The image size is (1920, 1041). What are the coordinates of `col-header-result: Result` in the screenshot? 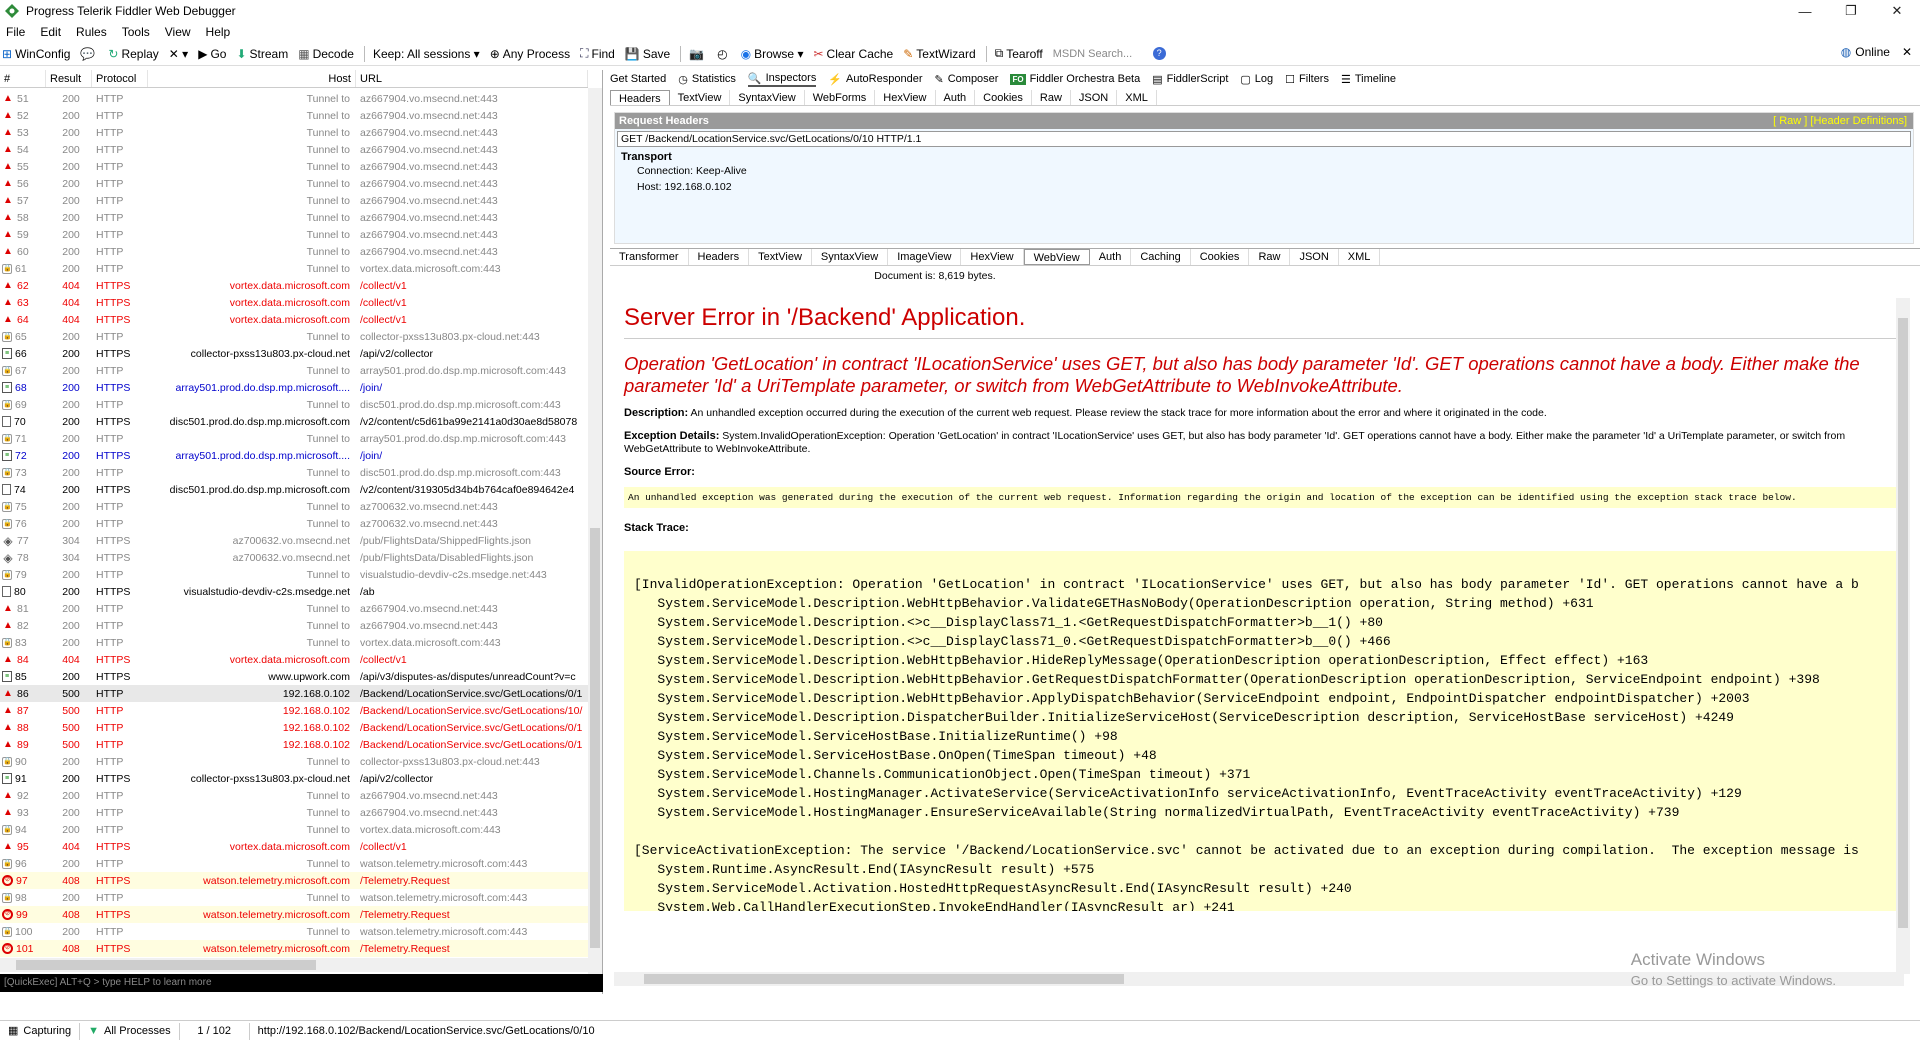 It's located at (69, 78).